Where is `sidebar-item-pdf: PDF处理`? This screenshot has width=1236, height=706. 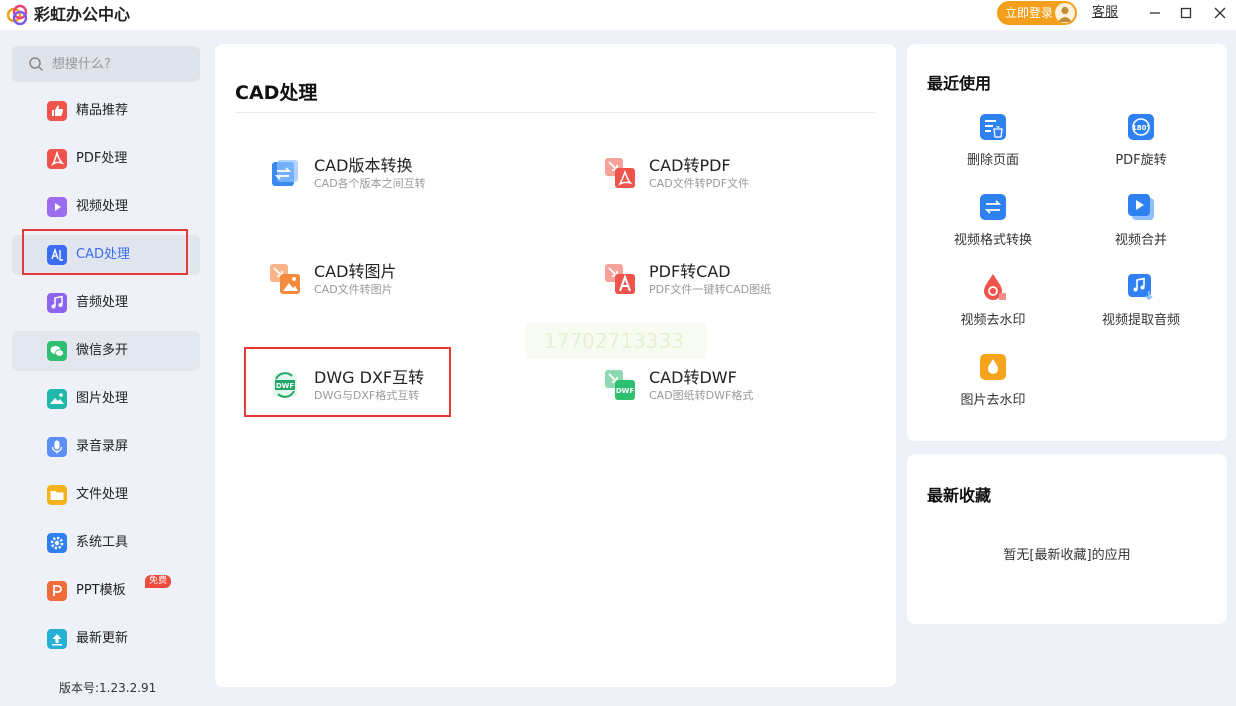
sidebar-item-pdf: PDF处理 is located at coordinates (106, 159).